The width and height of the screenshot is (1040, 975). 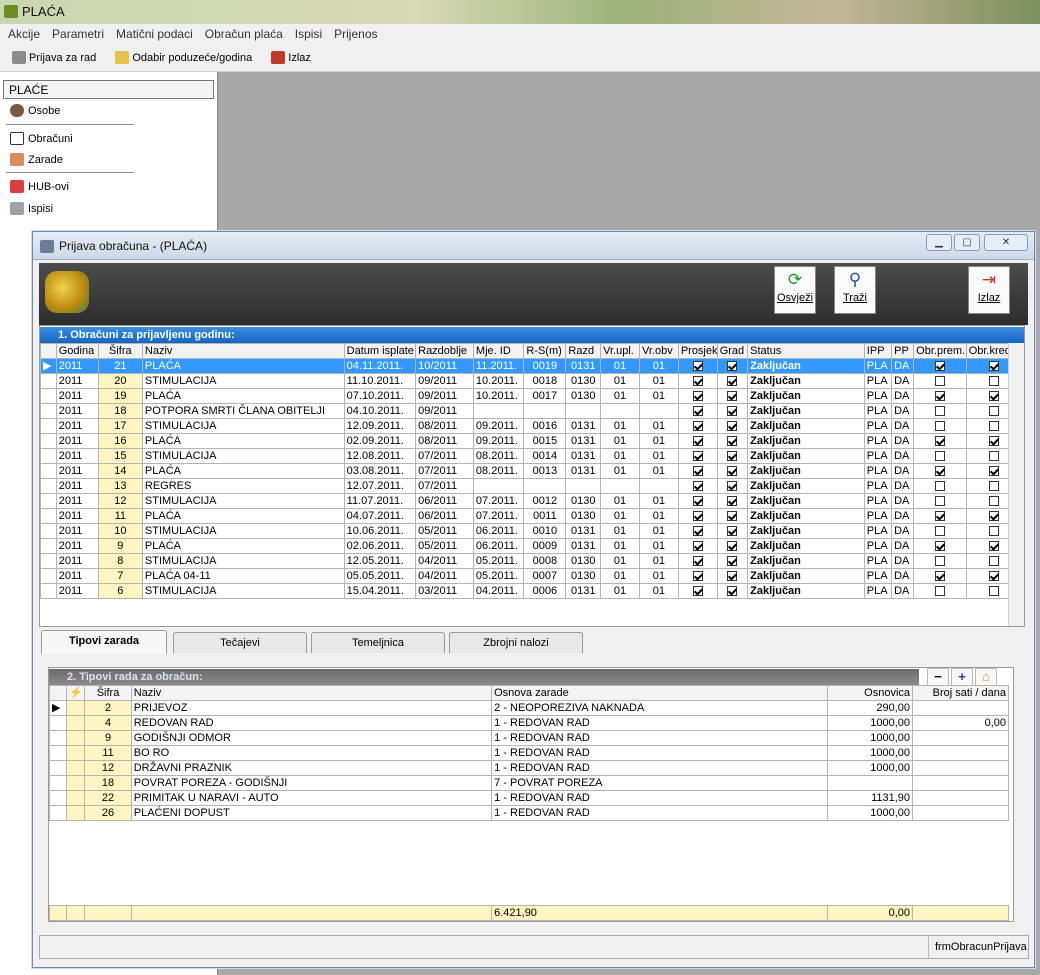 I want to click on menu-ispisi: Ispisi, so click(x=308, y=34).